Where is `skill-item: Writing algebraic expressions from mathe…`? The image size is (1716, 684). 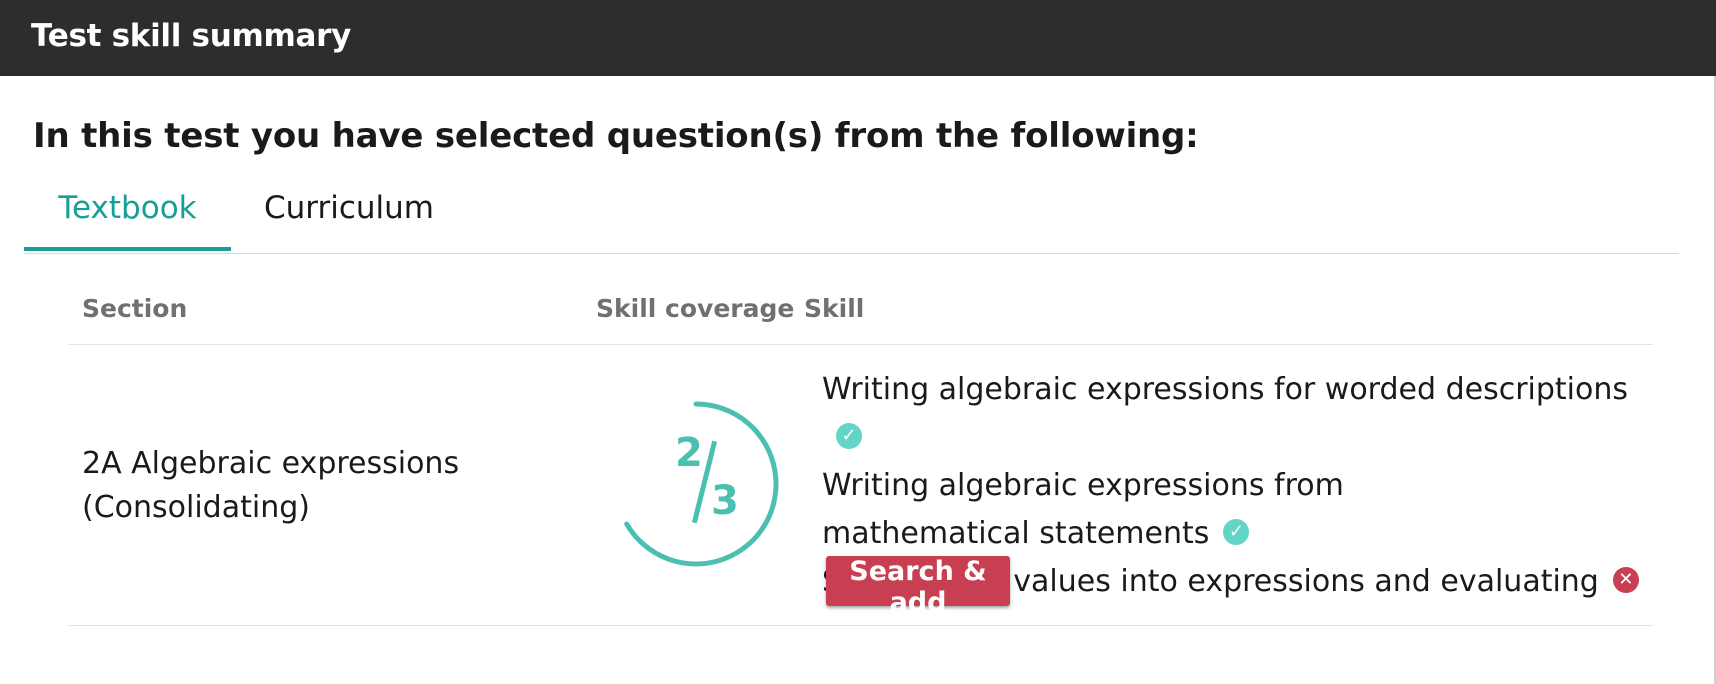 skill-item: Writing algebraic expressions from mathe… is located at coordinates (1172, 510).